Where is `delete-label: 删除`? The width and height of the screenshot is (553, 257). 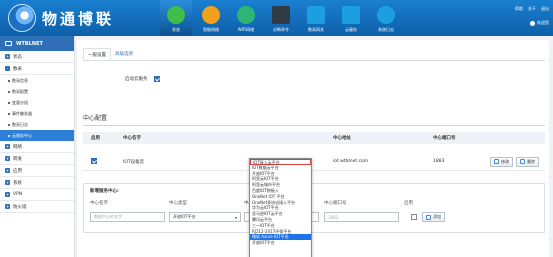 delete-label: 删除 is located at coordinates (531, 161).